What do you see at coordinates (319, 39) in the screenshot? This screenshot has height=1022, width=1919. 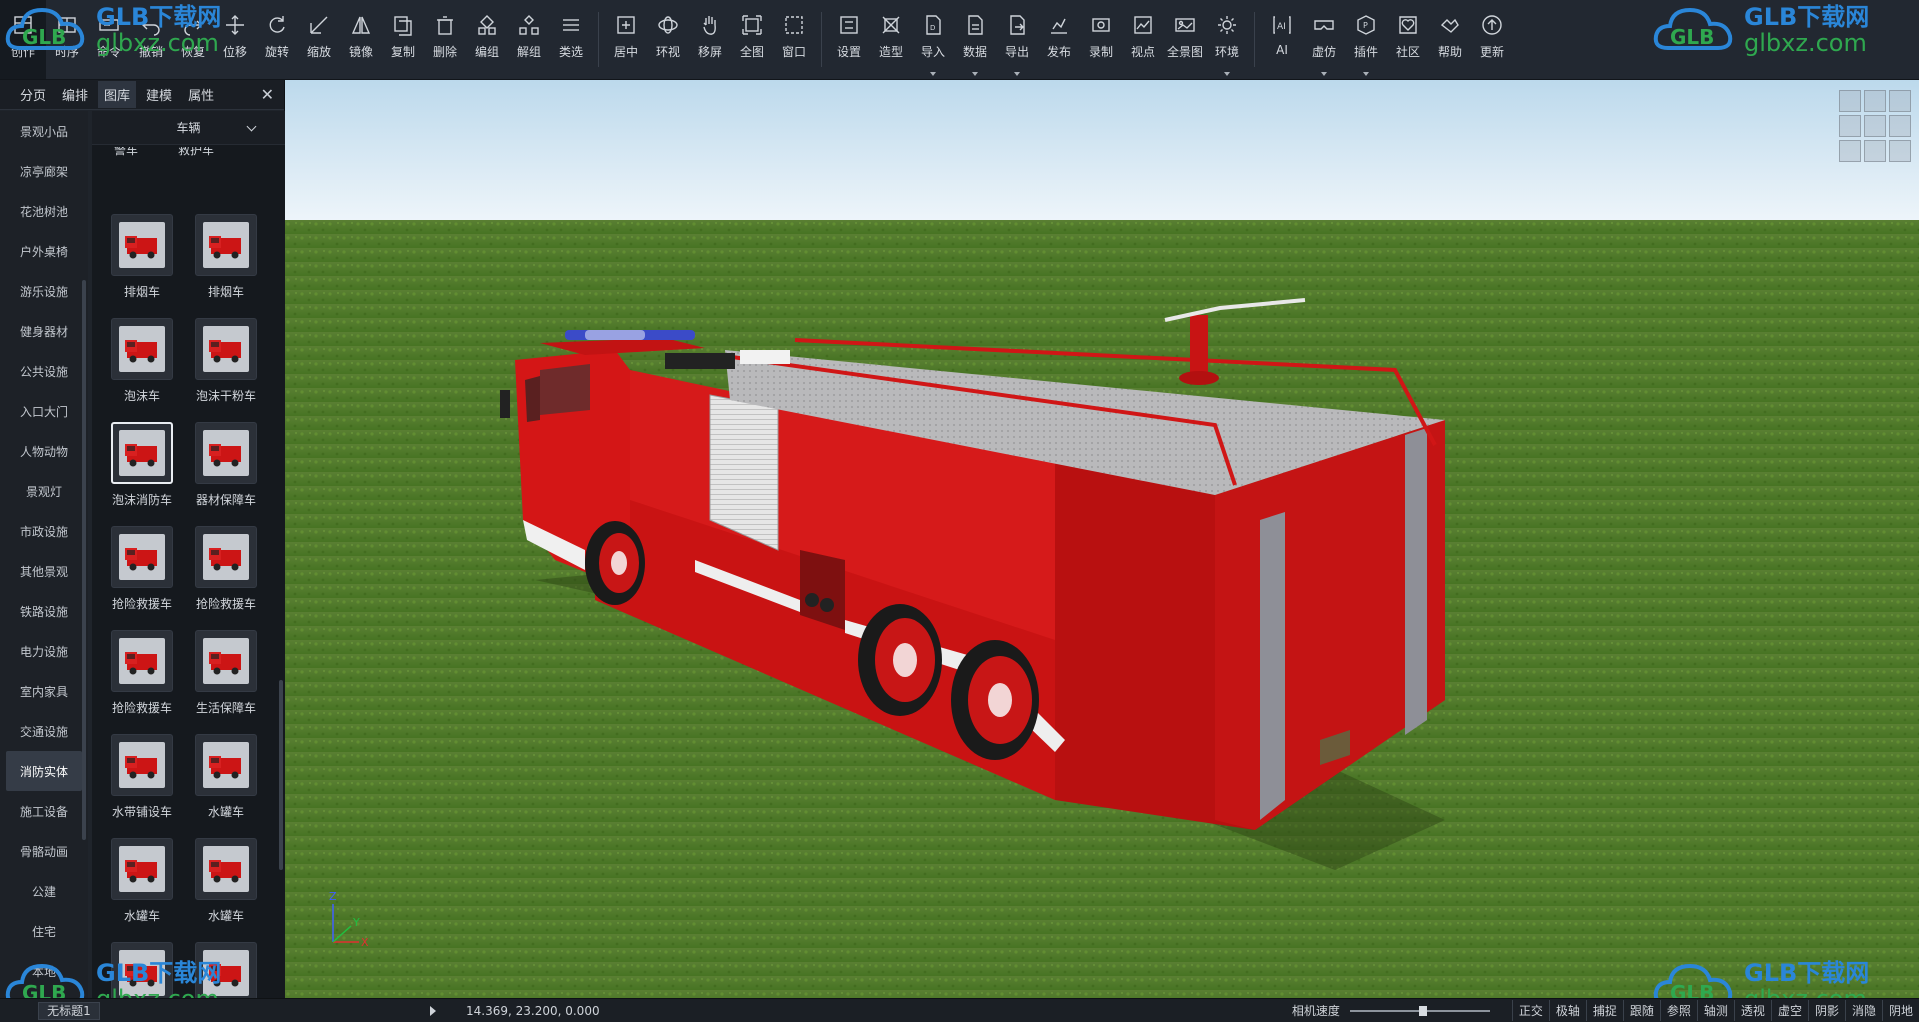 I see `scale-button: 缩放` at bounding box center [319, 39].